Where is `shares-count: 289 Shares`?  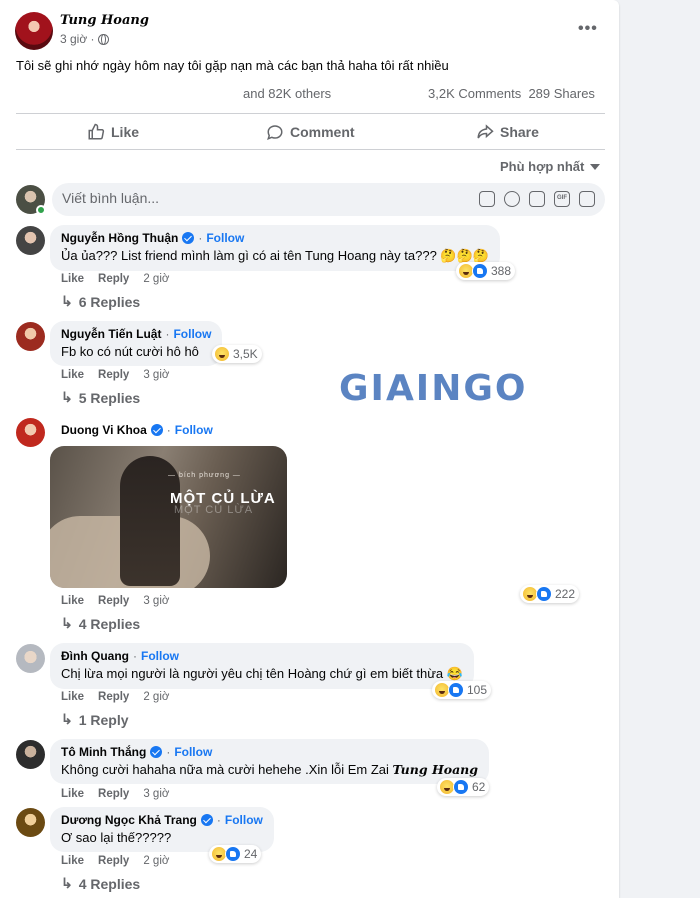
shares-count: 289 Shares is located at coordinates (561, 93).